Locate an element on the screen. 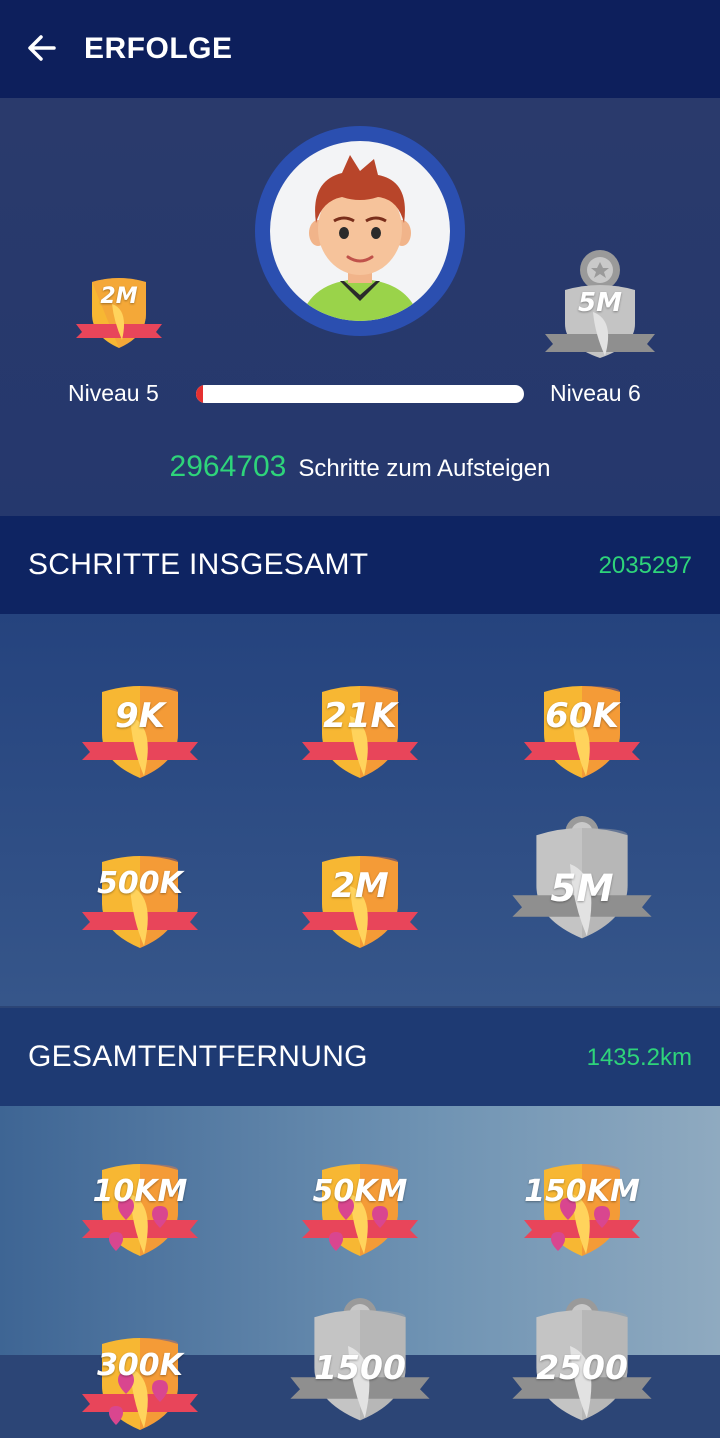 Image resolution: width=720 pixels, height=1438 pixels. steps-badge-label: 5M is located at coordinates (582, 888).